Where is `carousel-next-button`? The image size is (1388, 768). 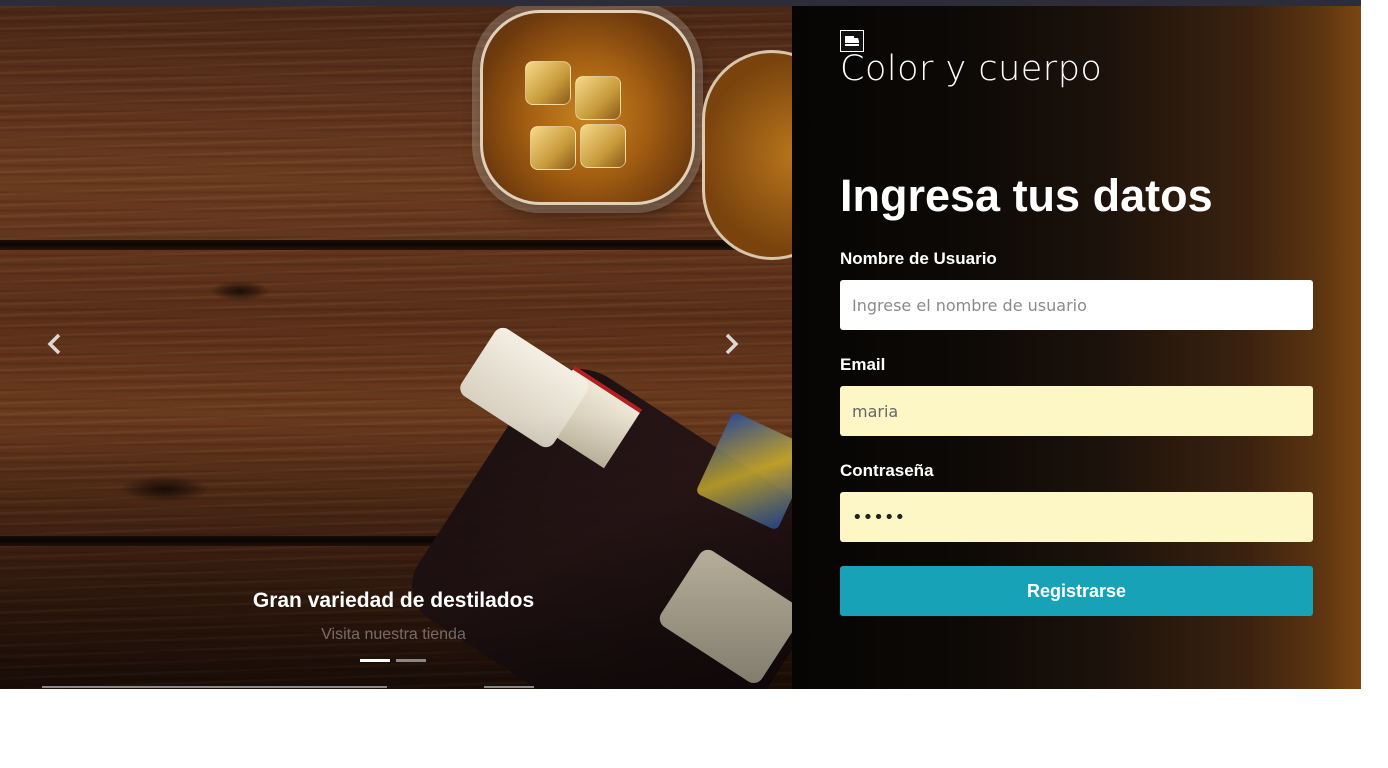 carousel-next-button is located at coordinates (731, 348).